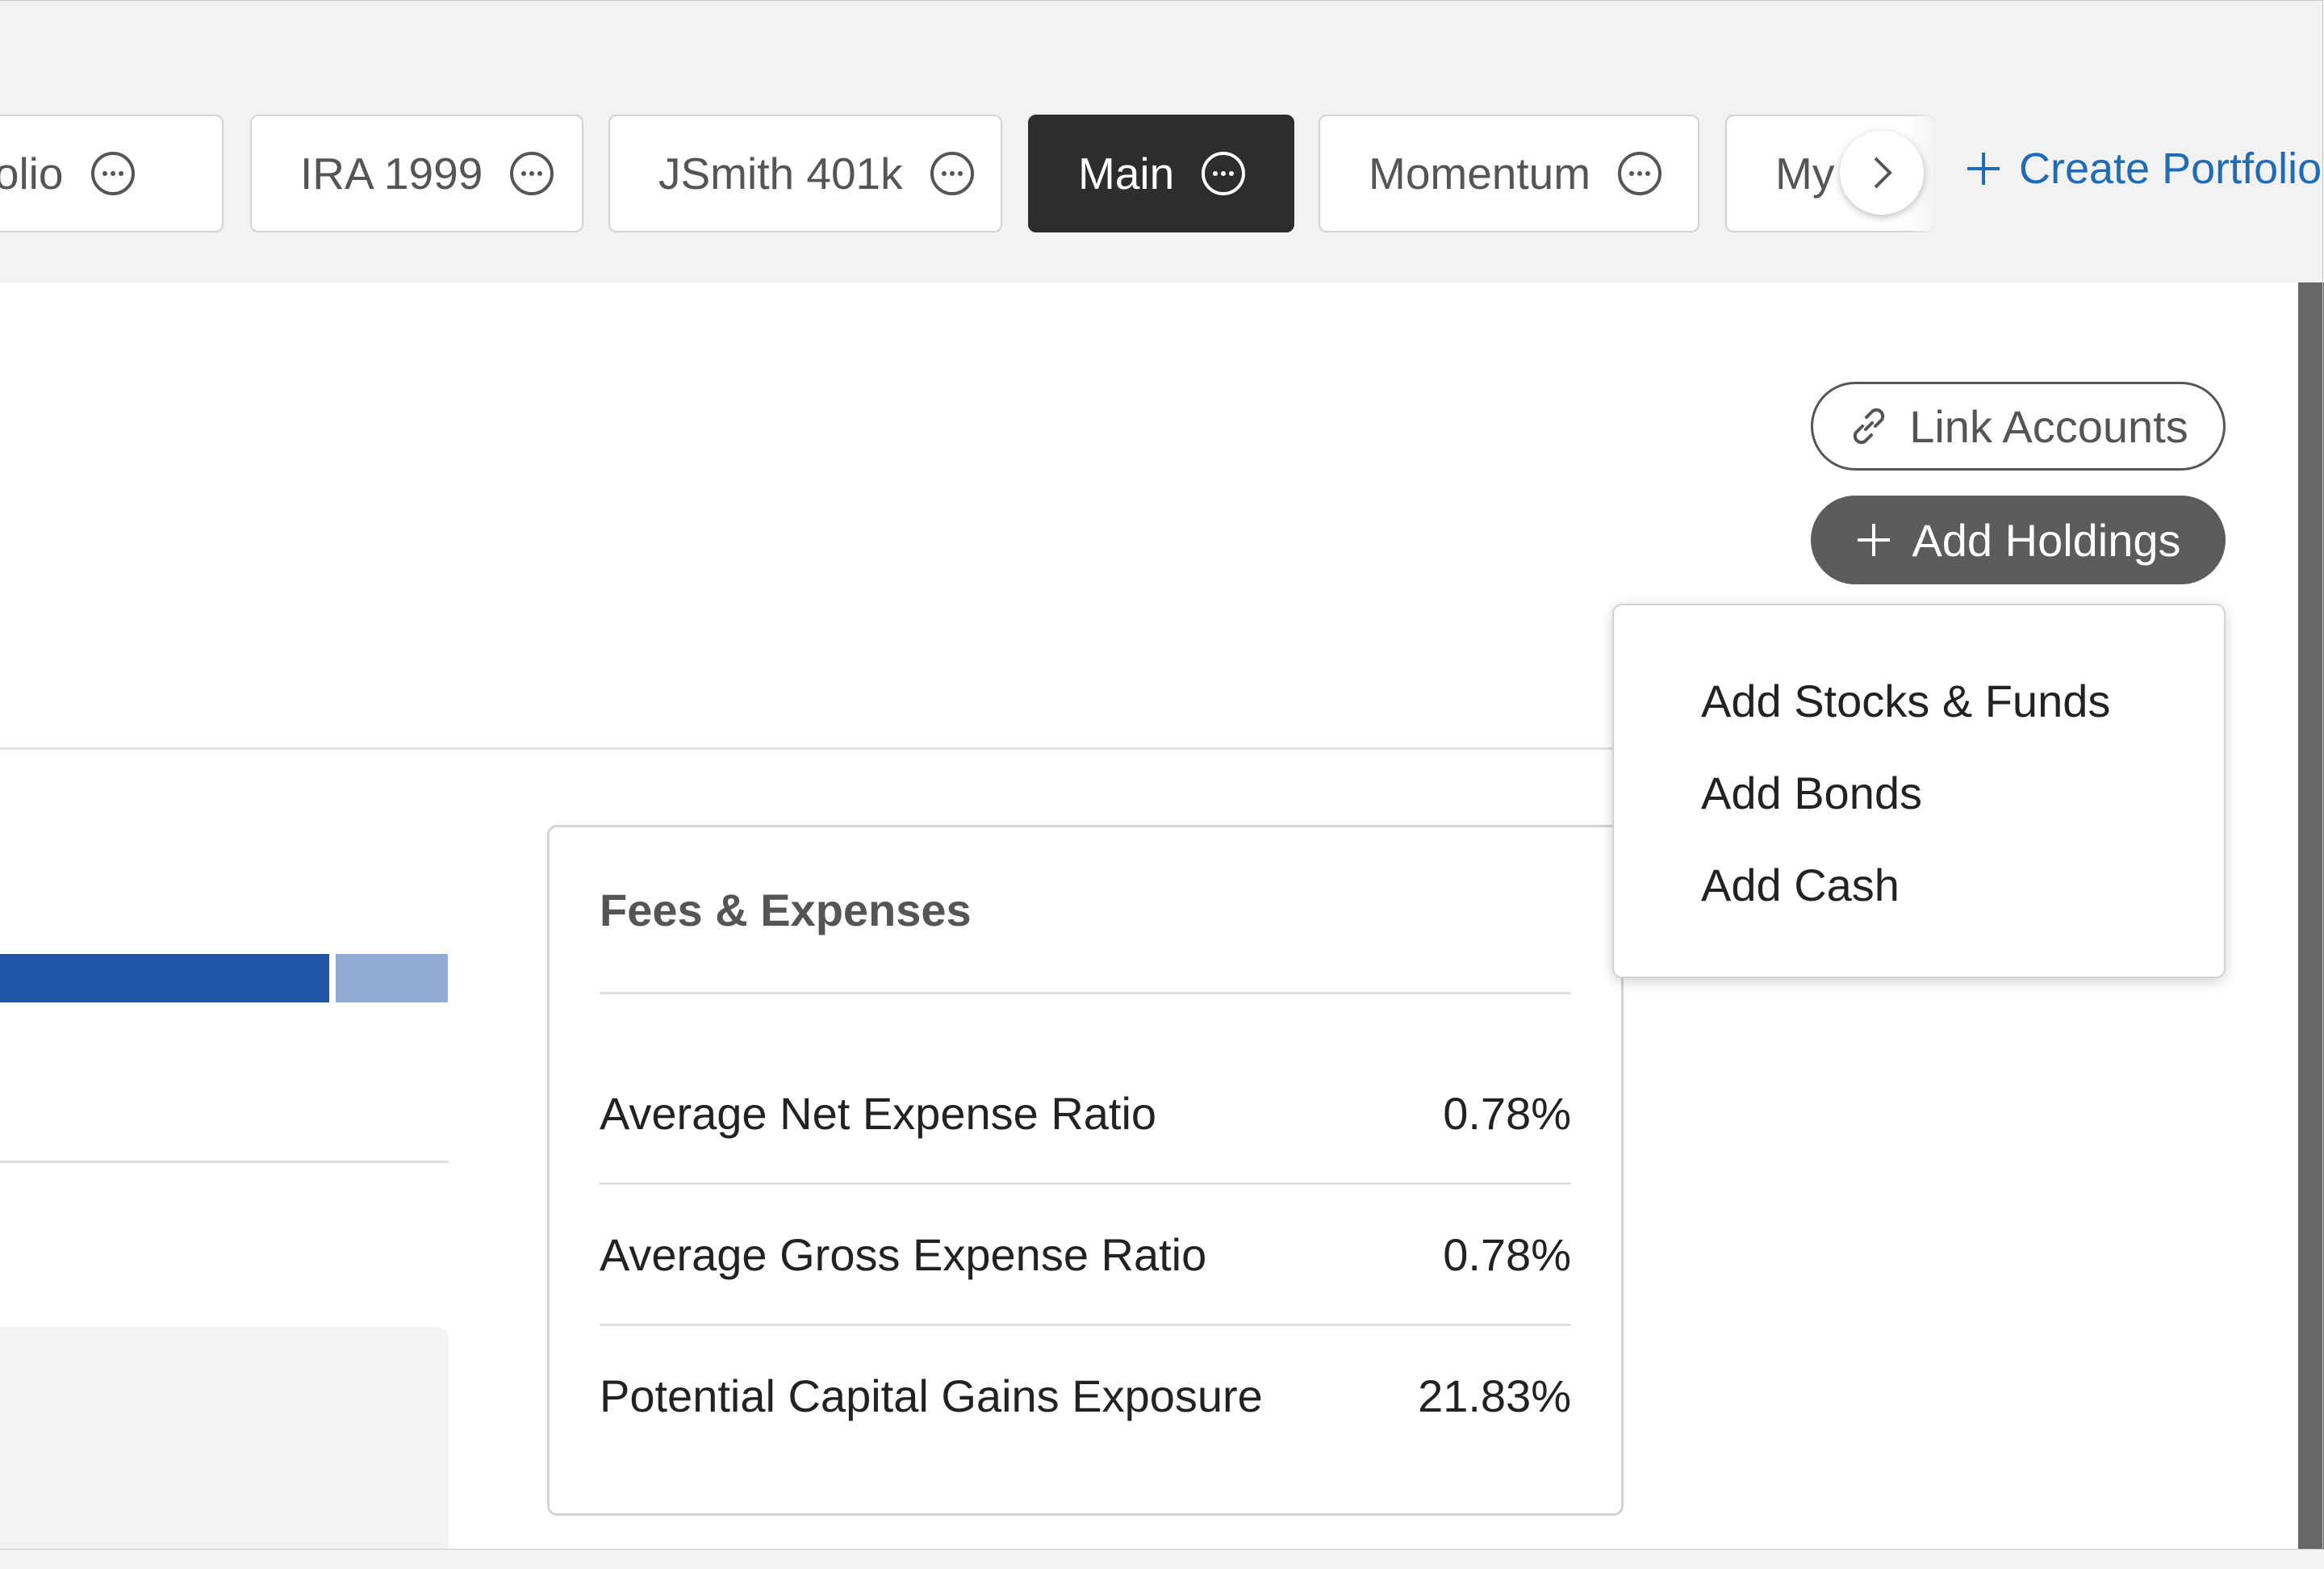  What do you see at coordinates (904, 1255) in the screenshot?
I see `fee-label: Average Gross Expense Ratio` at bounding box center [904, 1255].